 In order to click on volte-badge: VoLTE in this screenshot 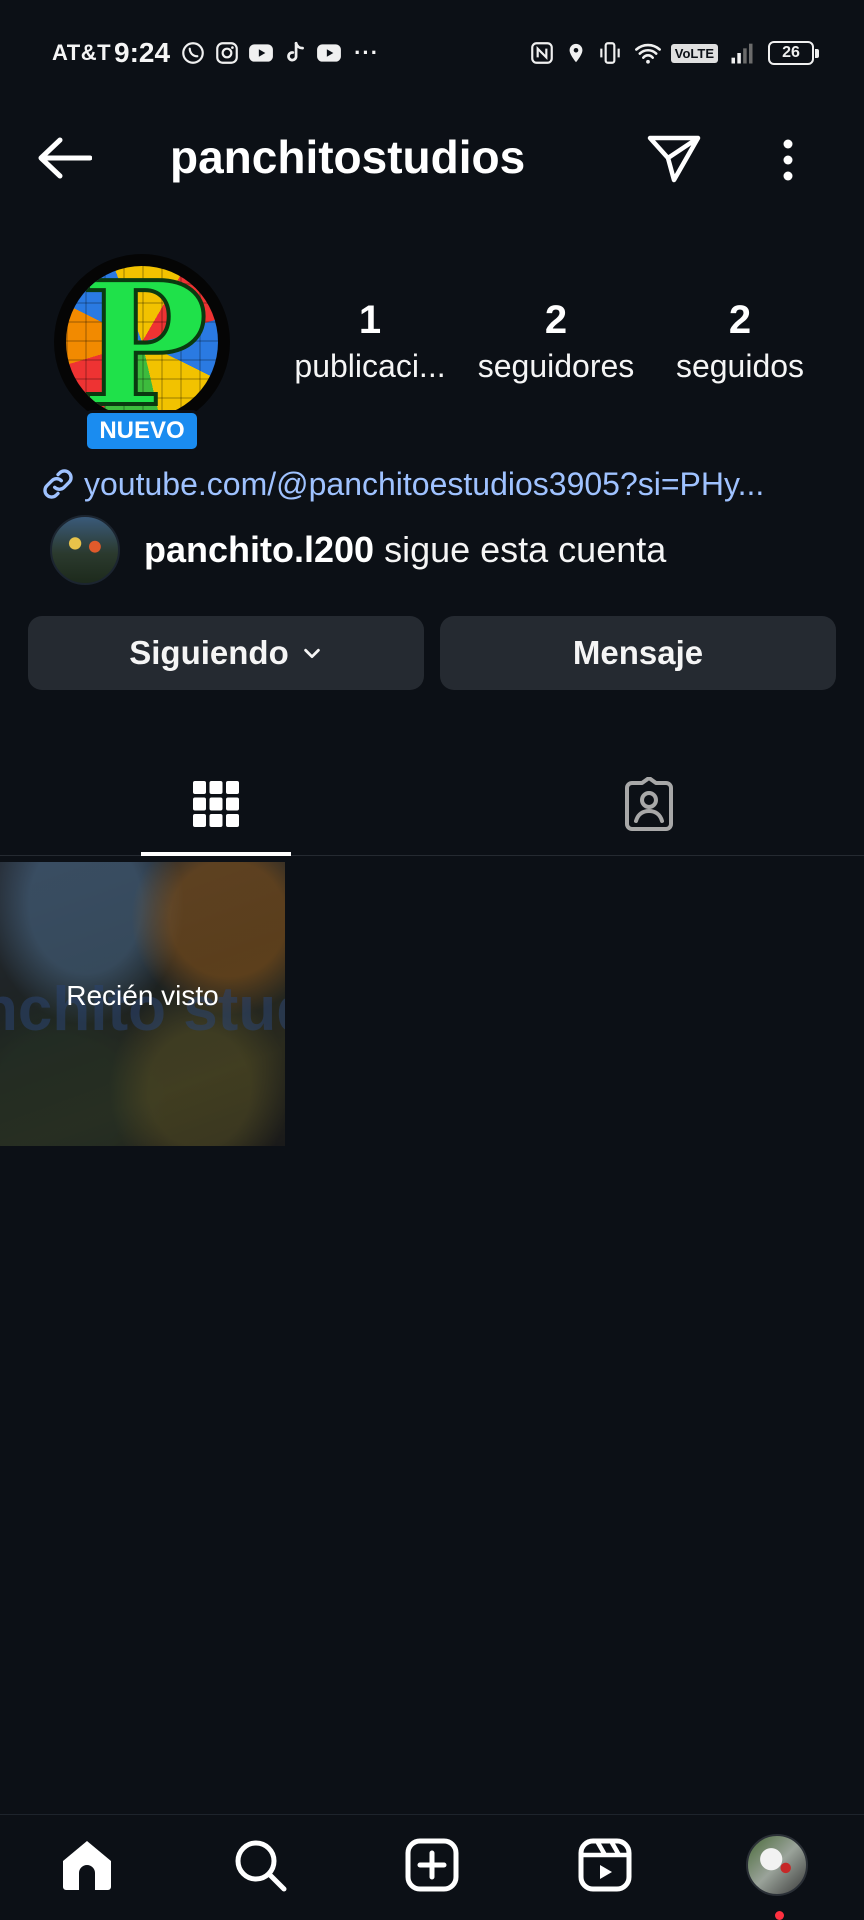, I will do `click(694, 53)`.